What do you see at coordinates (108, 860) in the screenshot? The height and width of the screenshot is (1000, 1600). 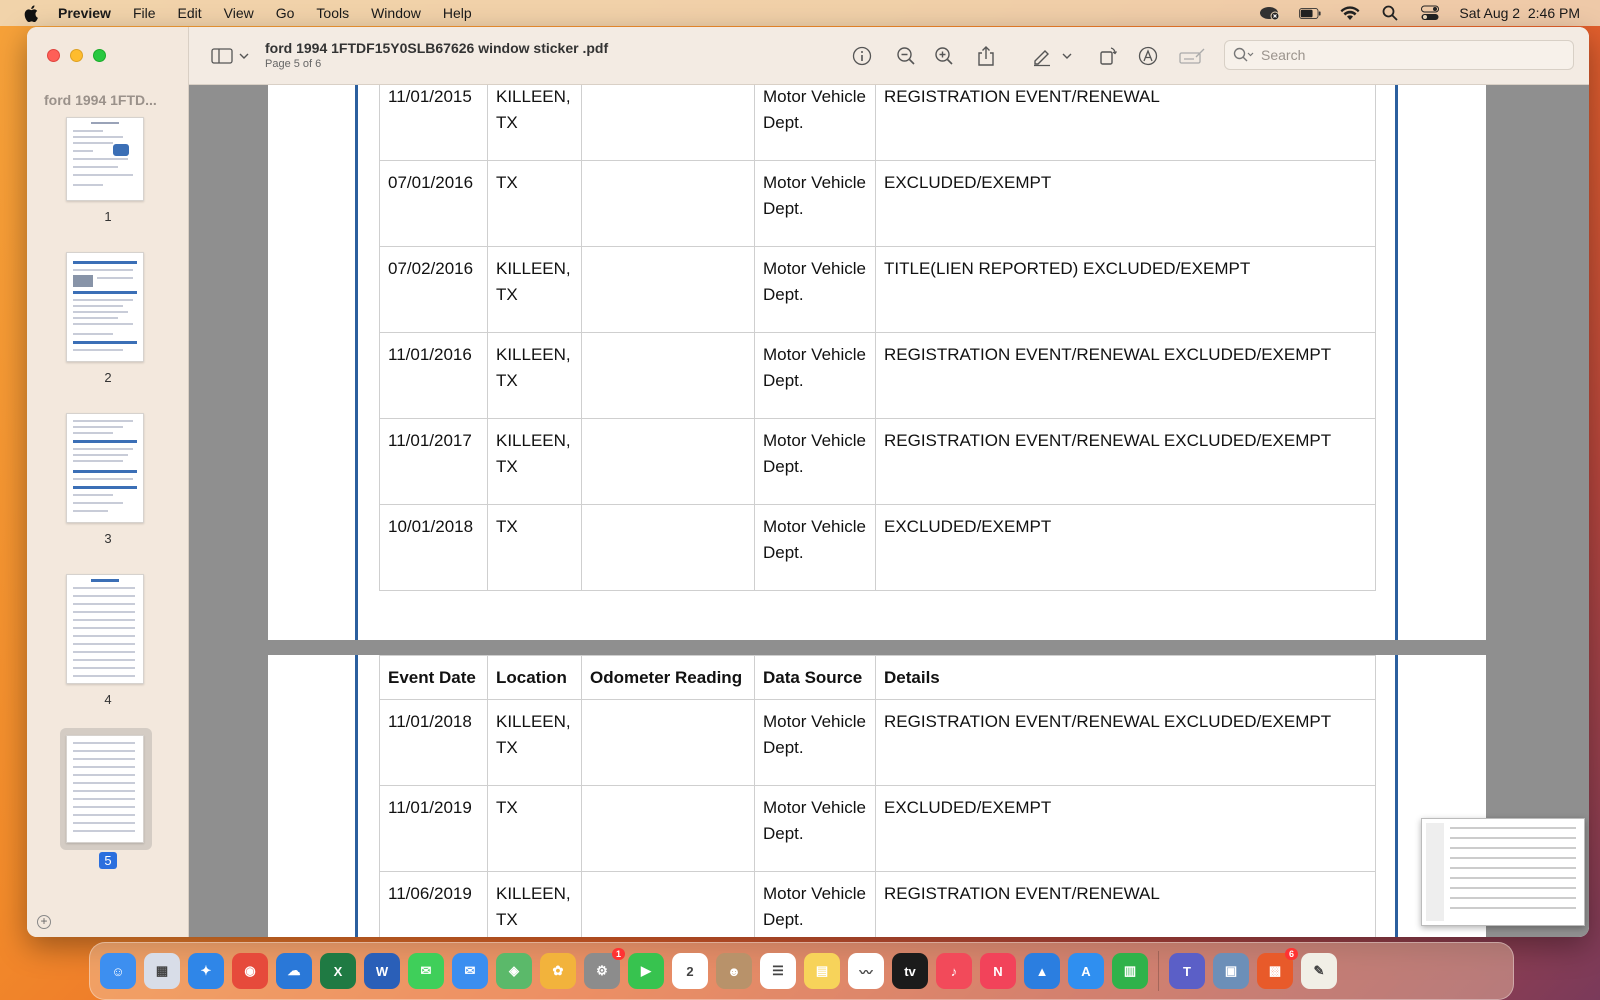 I see `selected-page-number: 5` at bounding box center [108, 860].